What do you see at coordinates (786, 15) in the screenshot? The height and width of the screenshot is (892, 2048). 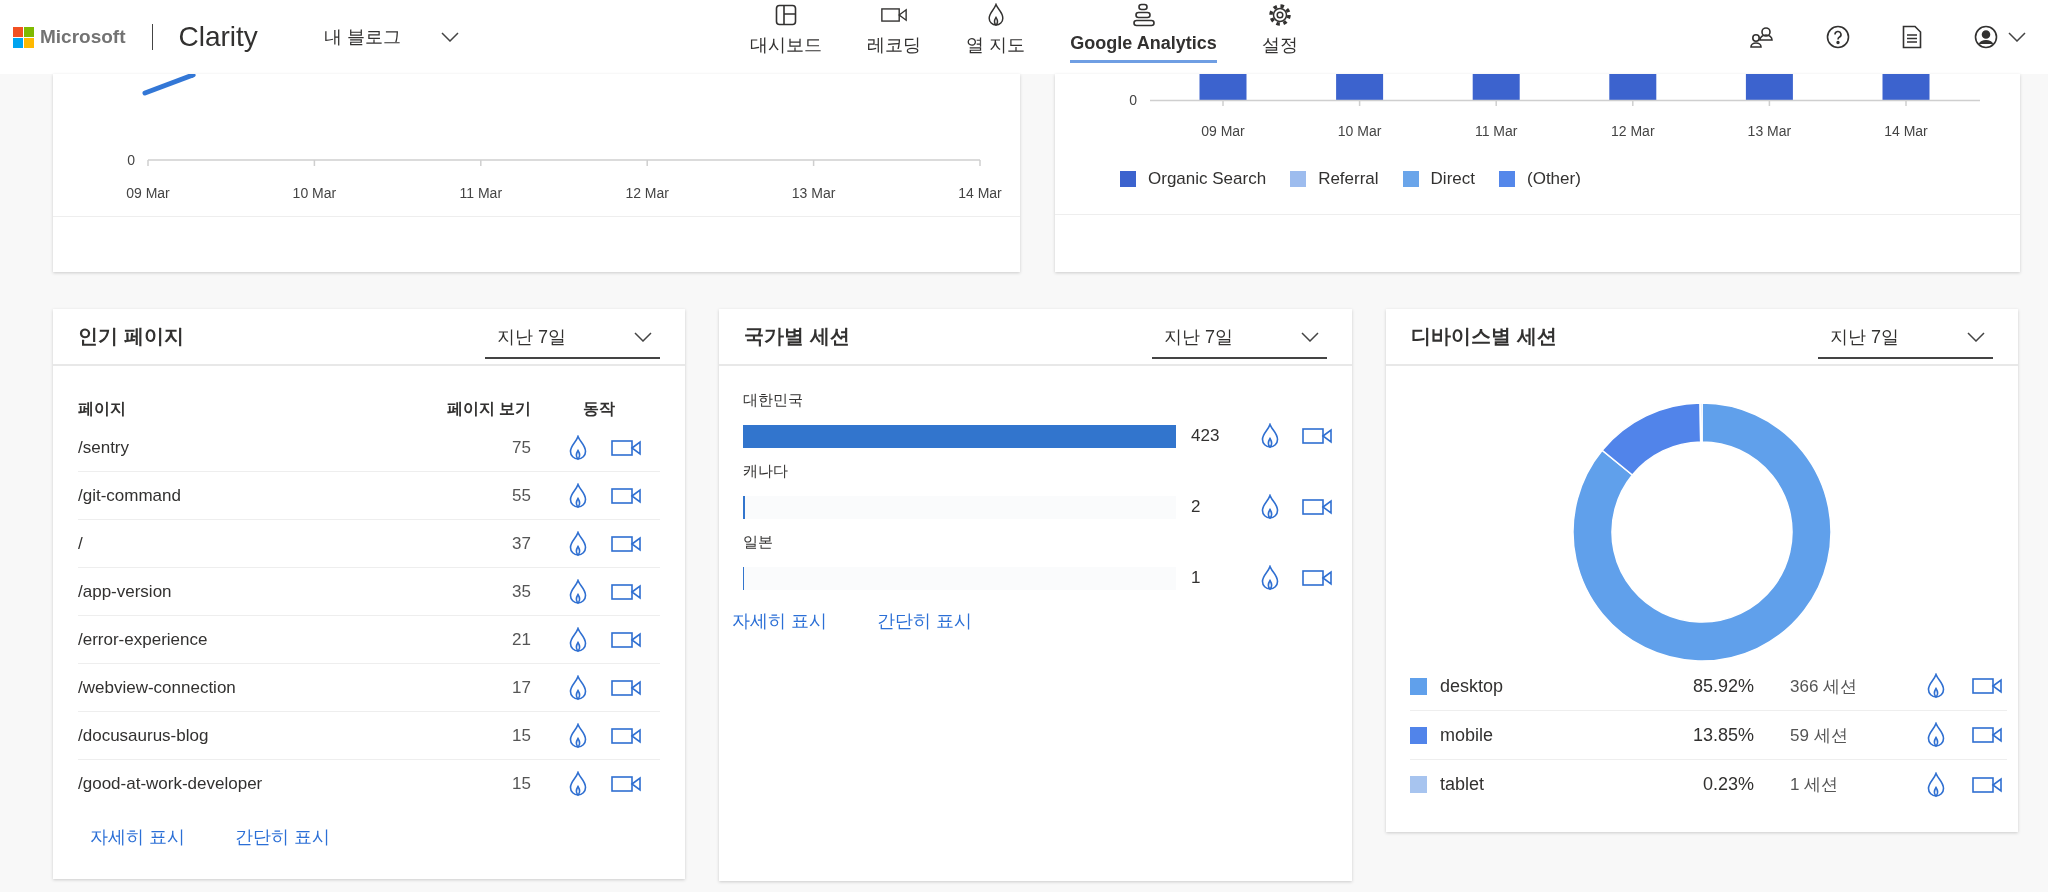 I see `layout-icon` at bounding box center [786, 15].